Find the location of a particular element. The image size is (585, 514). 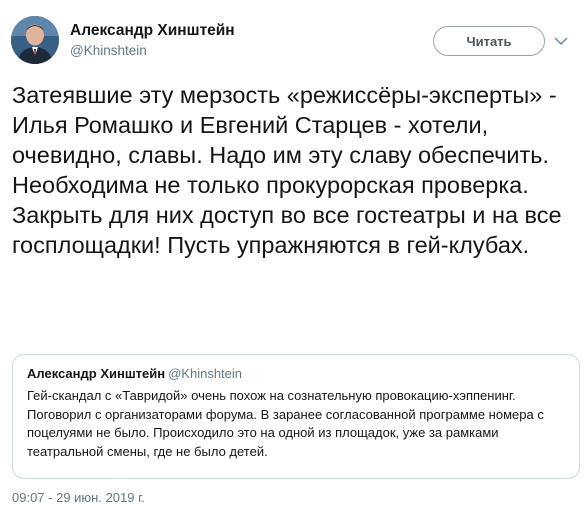

follow-button: Читать is located at coordinates (489, 41).